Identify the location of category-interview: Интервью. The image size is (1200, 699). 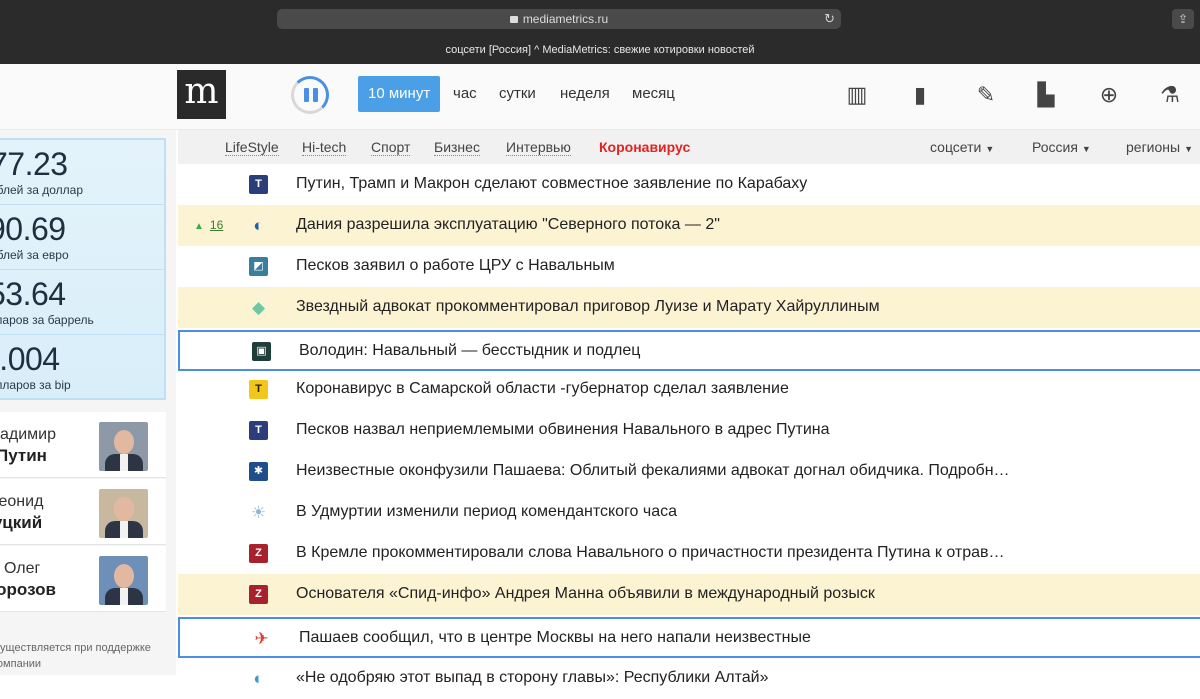
(538, 147).